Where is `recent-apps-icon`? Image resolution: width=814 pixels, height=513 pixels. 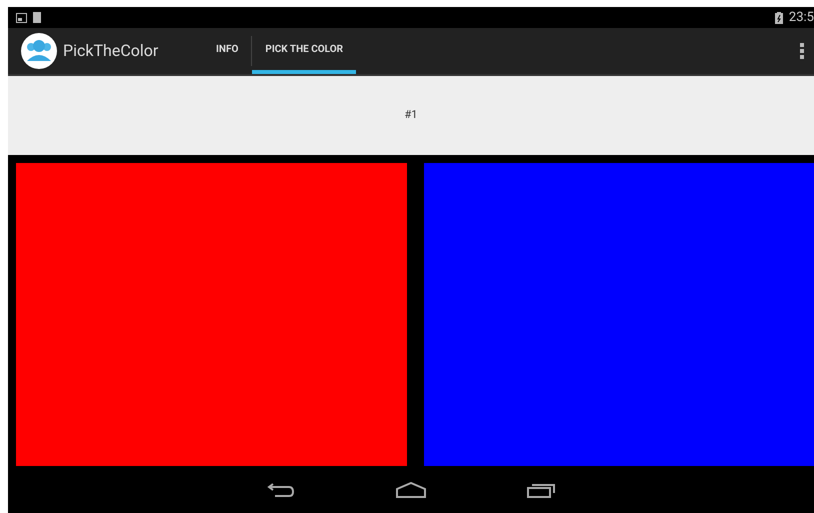
recent-apps-icon is located at coordinates (541, 490).